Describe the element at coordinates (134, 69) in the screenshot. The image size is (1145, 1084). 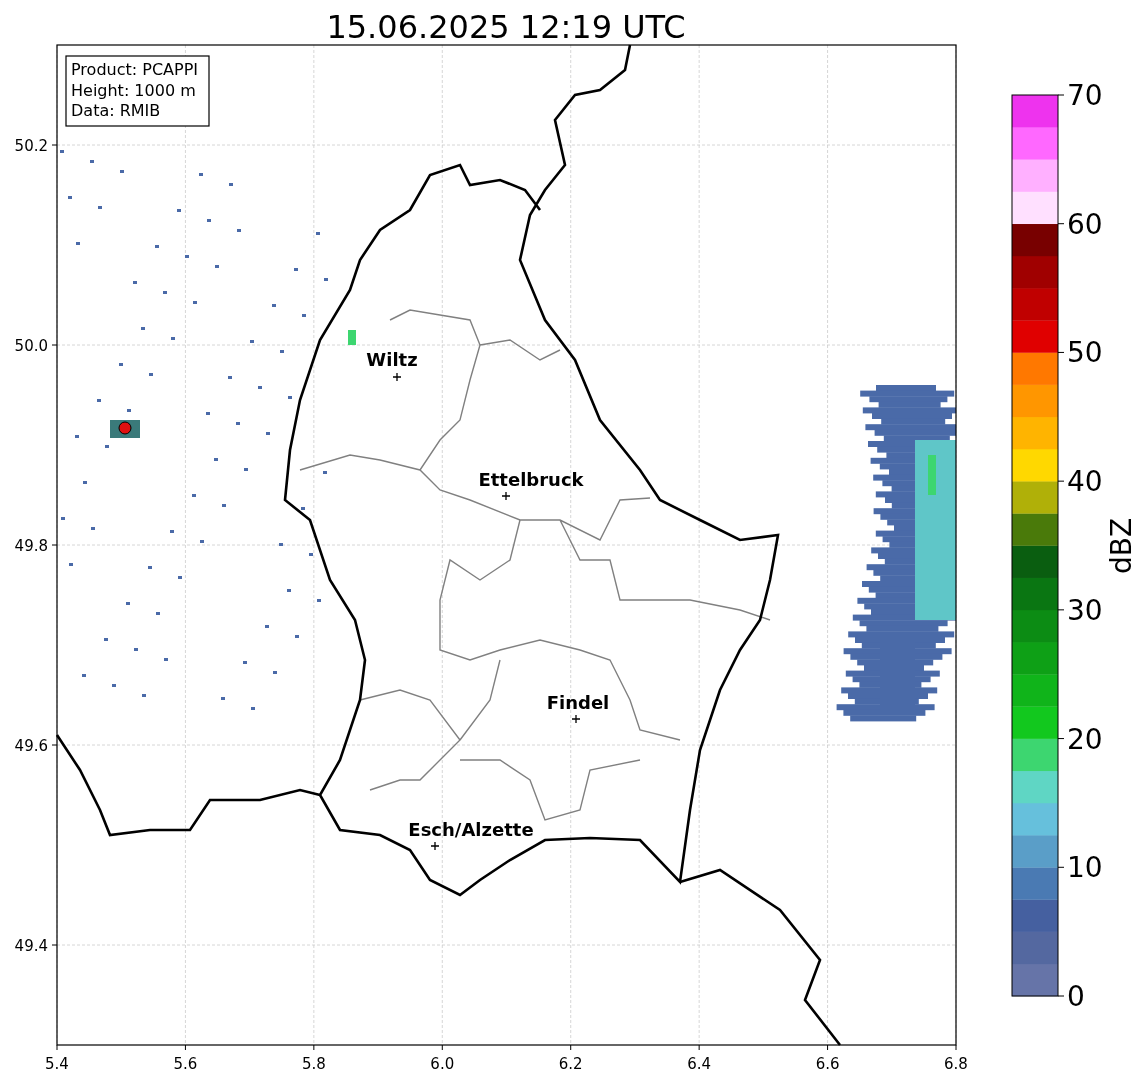
I see `info-text: Product: PCAPPI` at that location.